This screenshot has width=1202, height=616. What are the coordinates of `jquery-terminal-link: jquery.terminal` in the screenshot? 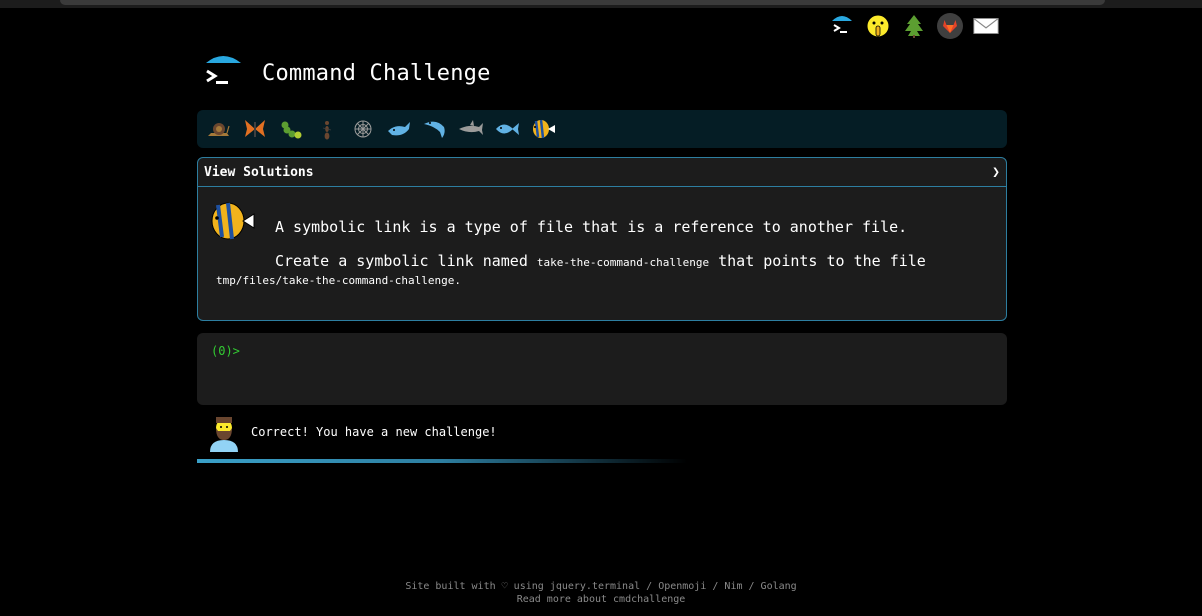 It's located at (595, 586).